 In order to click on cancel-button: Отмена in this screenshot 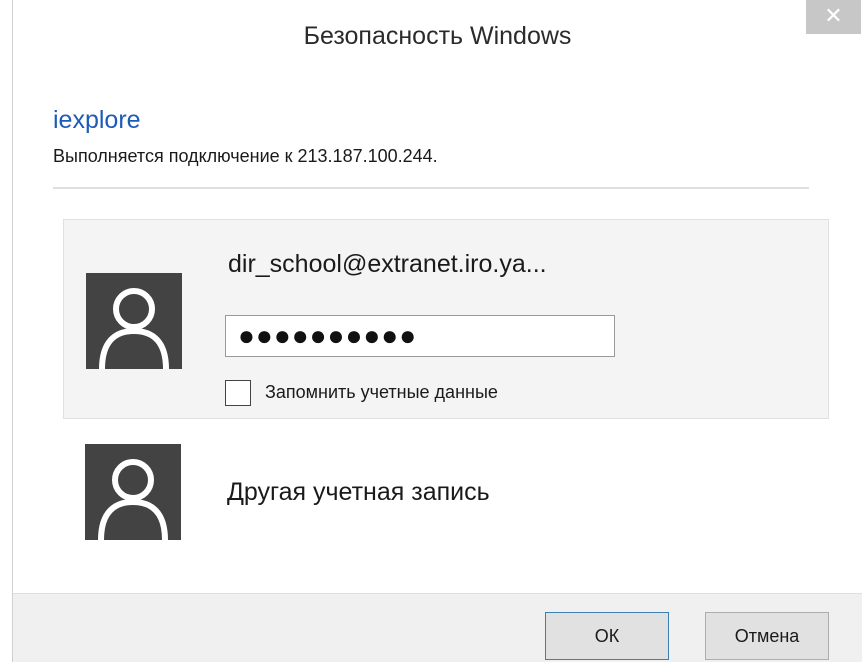, I will do `click(767, 636)`.